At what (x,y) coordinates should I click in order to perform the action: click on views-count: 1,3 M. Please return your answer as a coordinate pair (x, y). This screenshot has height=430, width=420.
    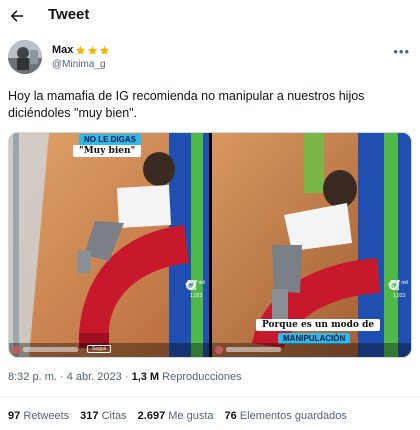
    Looking at the image, I should click on (145, 377).